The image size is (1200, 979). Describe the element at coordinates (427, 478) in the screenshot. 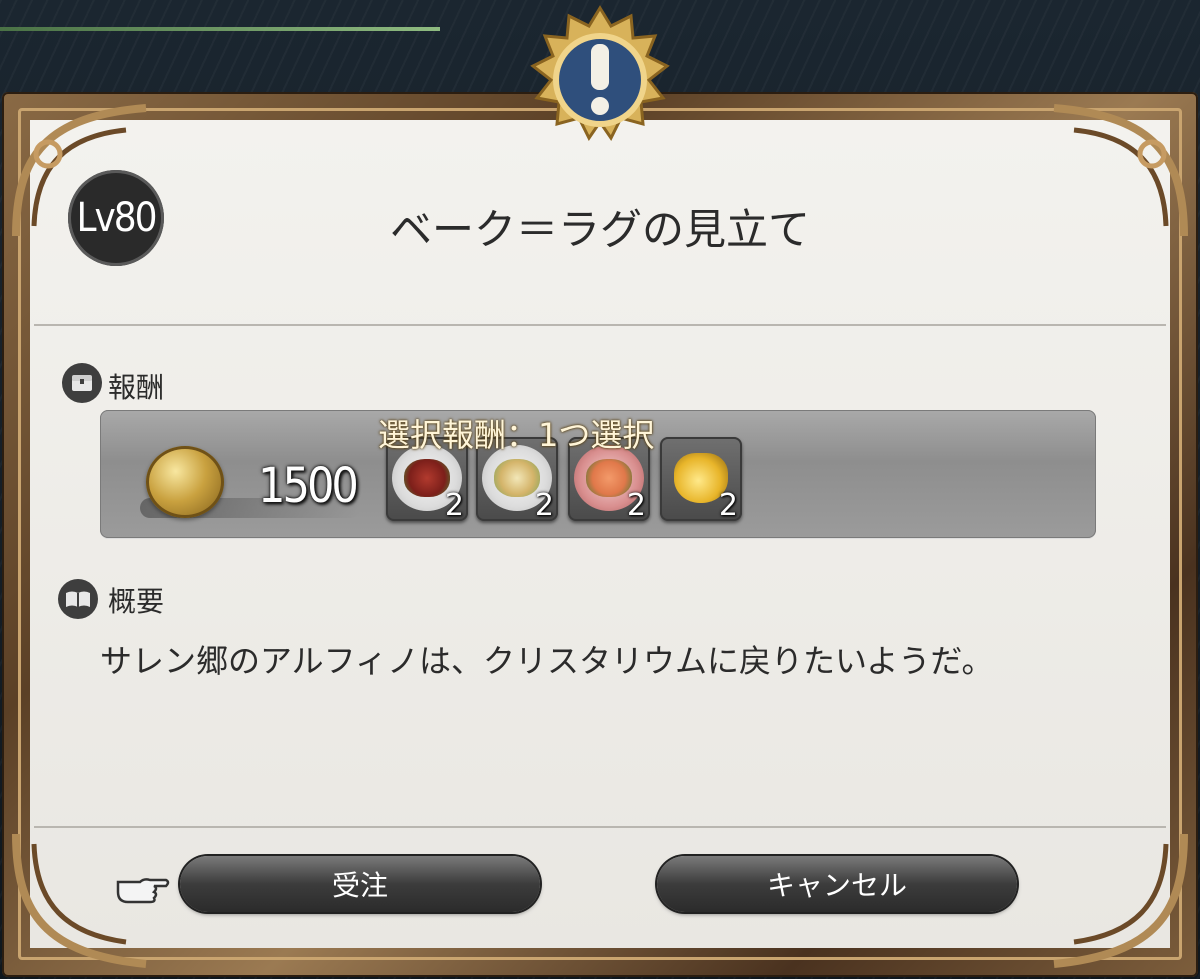

I see `meat-dish-icon` at that location.